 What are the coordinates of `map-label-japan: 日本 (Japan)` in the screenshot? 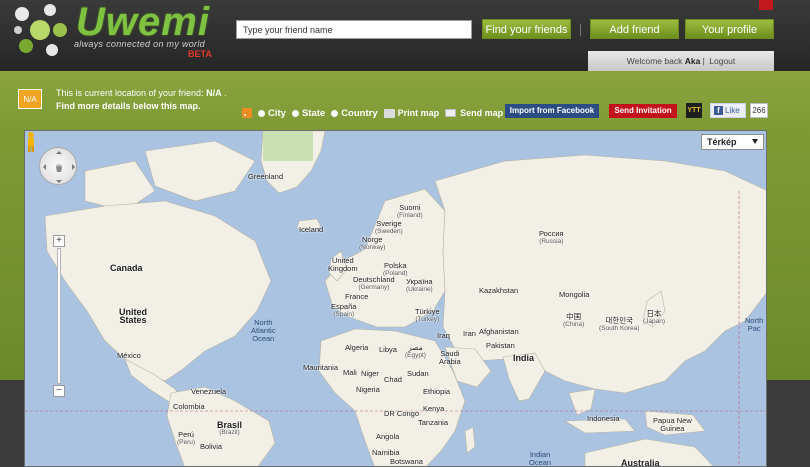 It's located at (654, 318).